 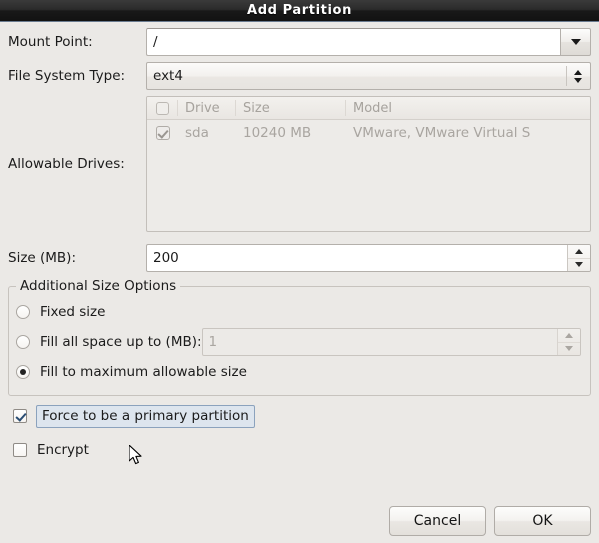 I want to click on fill-up-to-decrement-button, so click(x=569, y=349).